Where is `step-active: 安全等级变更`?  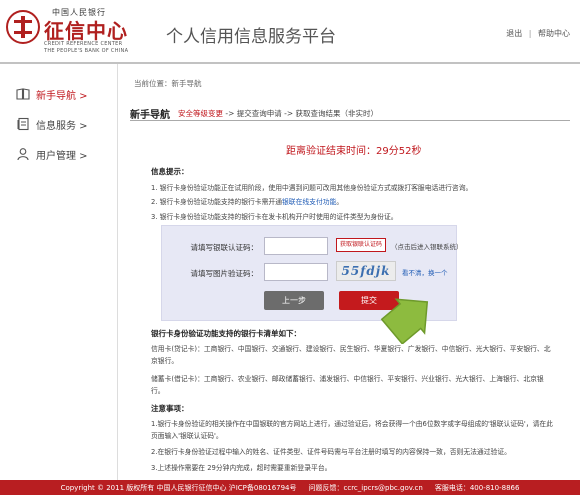
step-active: 安全等级变更 is located at coordinates (200, 113).